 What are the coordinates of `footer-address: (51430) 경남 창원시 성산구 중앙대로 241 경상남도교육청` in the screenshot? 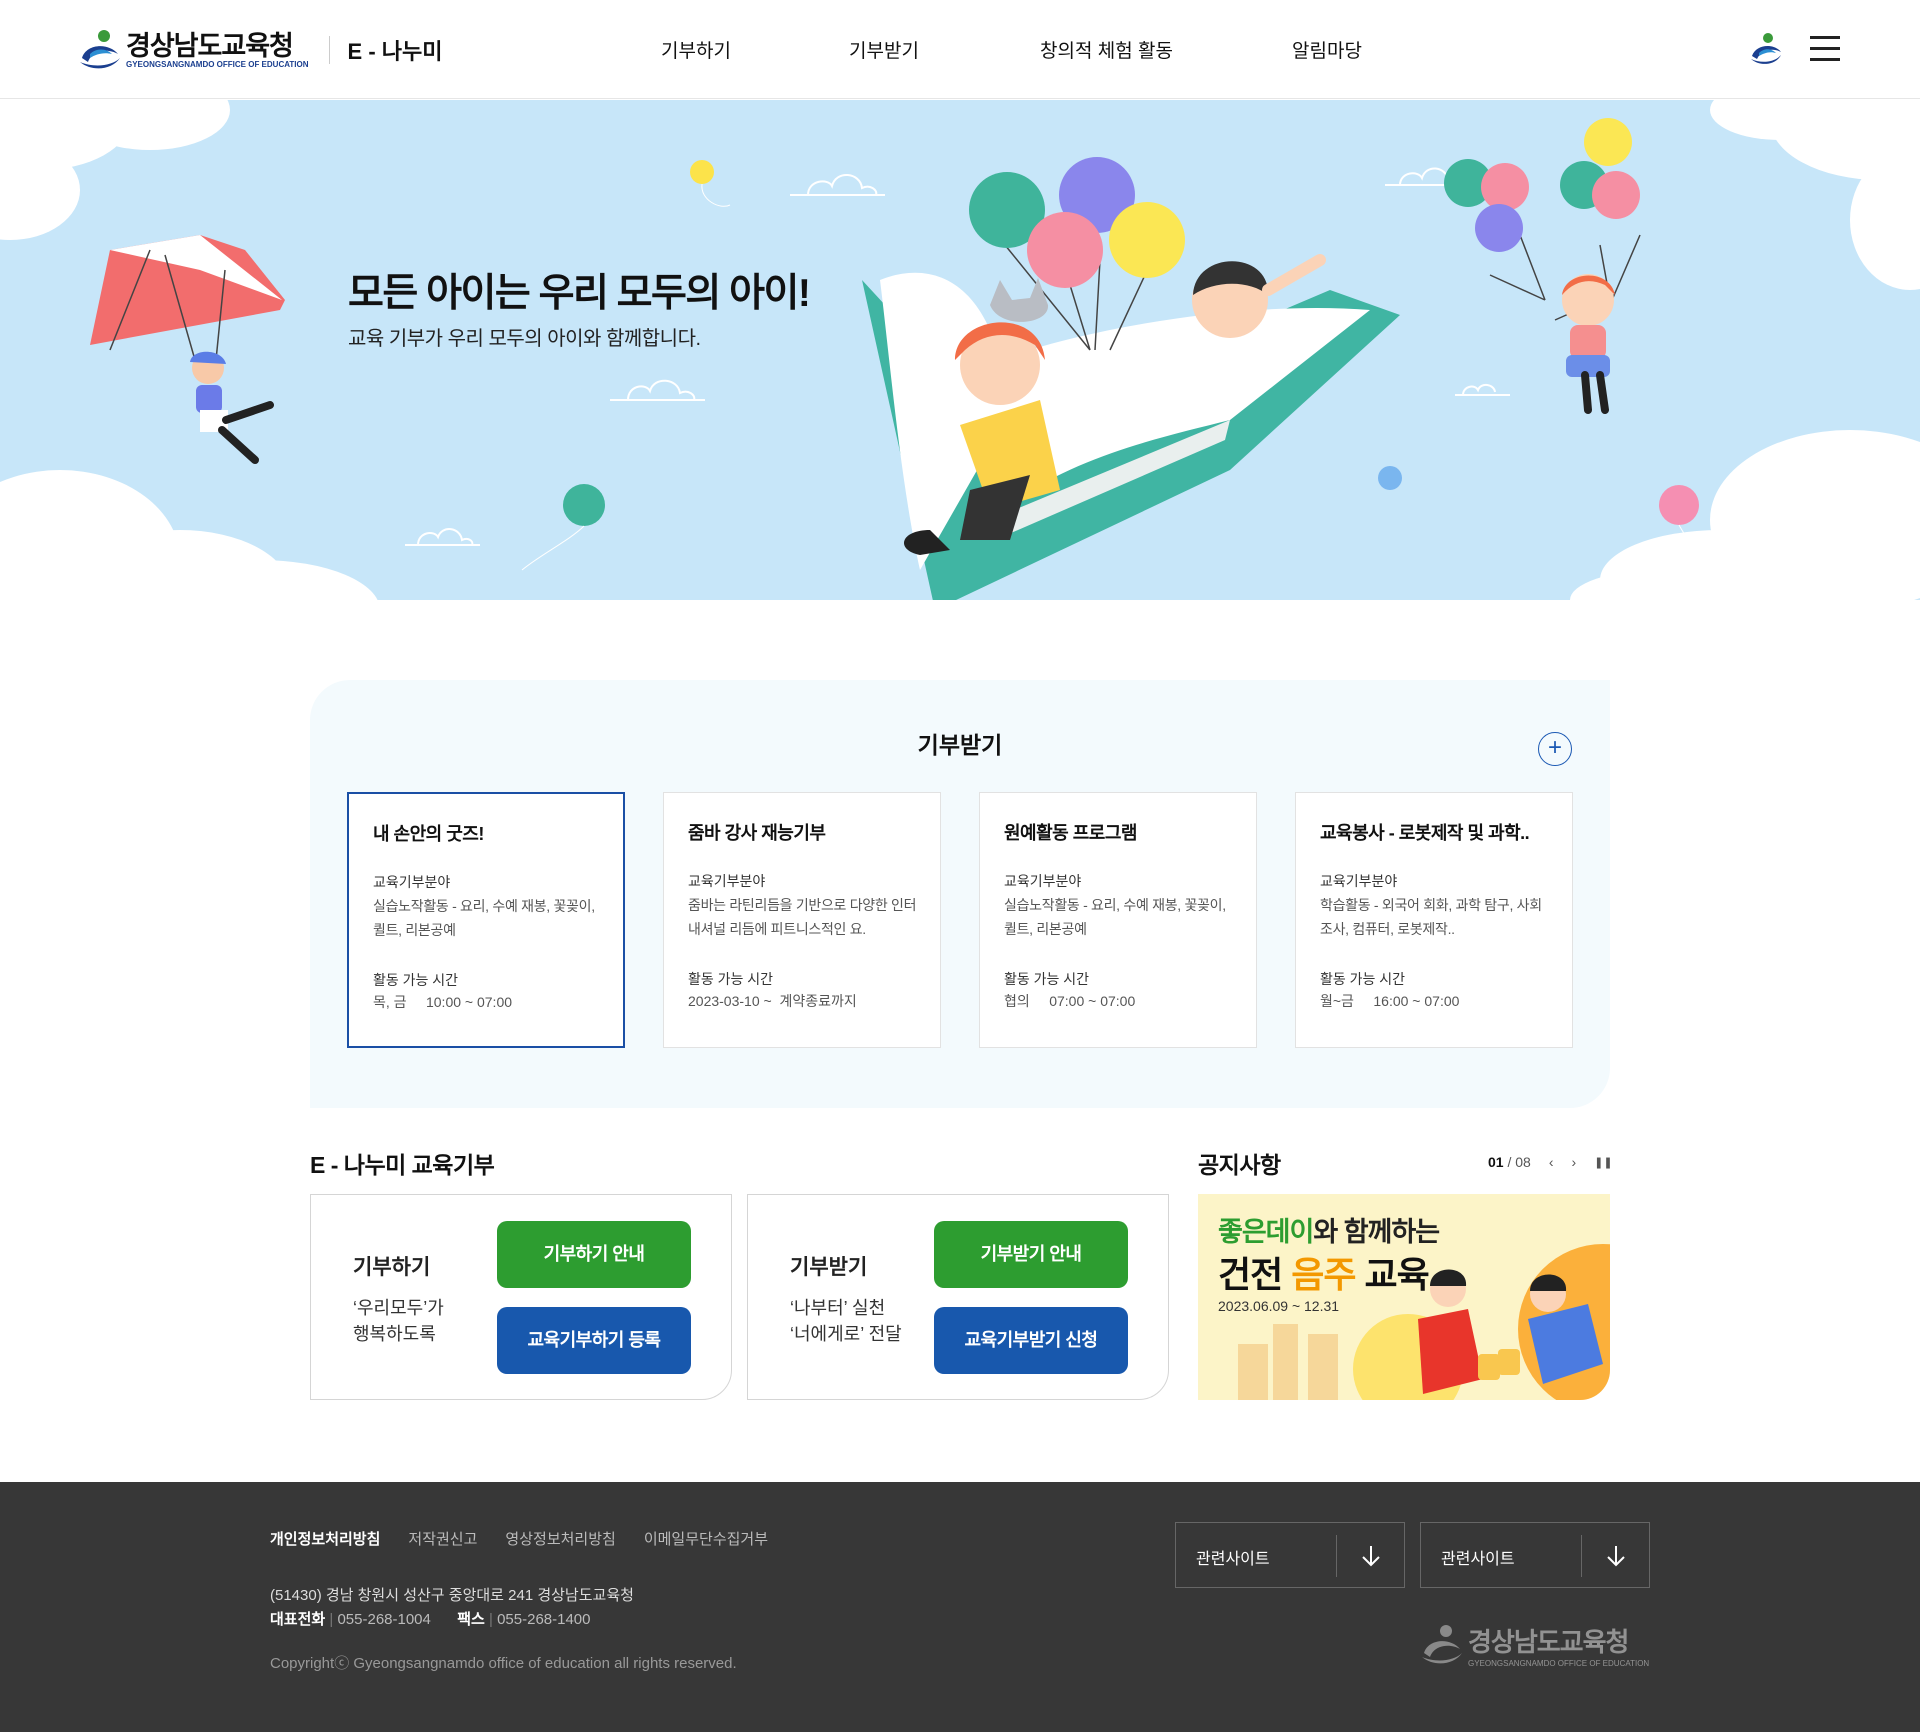 It's located at (452, 1595).